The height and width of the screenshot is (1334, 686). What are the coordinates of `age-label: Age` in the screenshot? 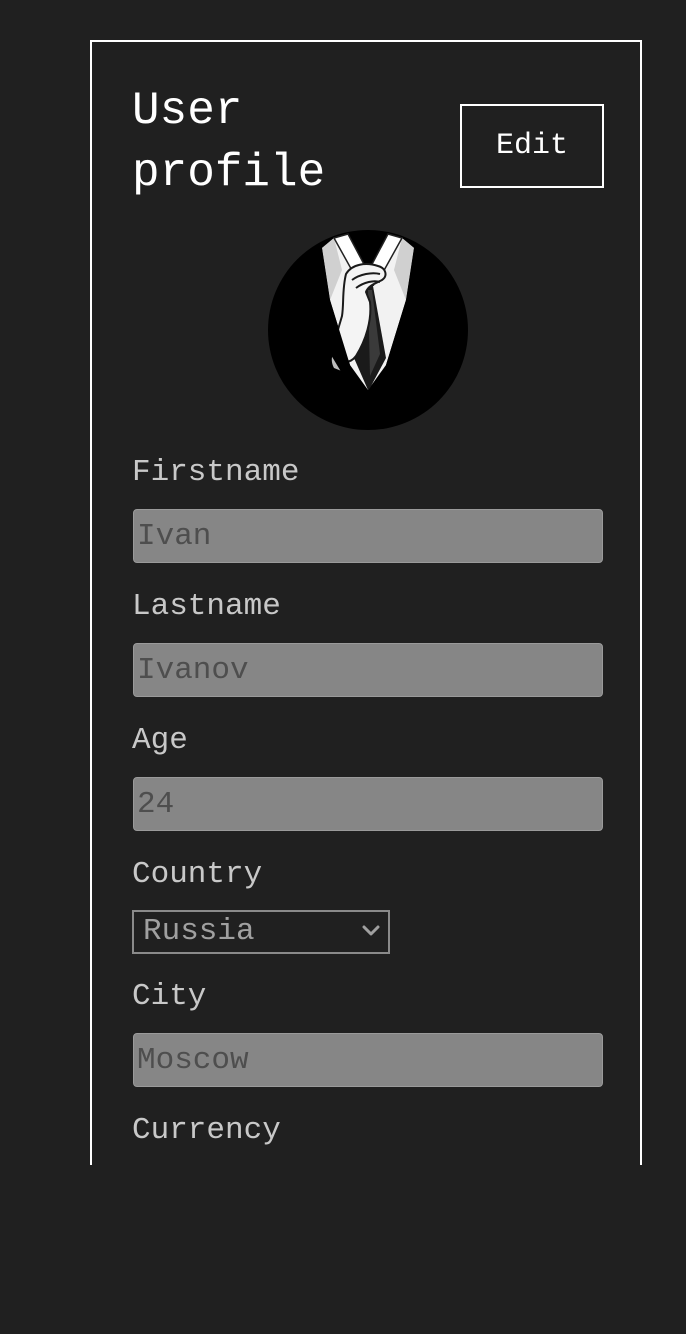 It's located at (160, 740).